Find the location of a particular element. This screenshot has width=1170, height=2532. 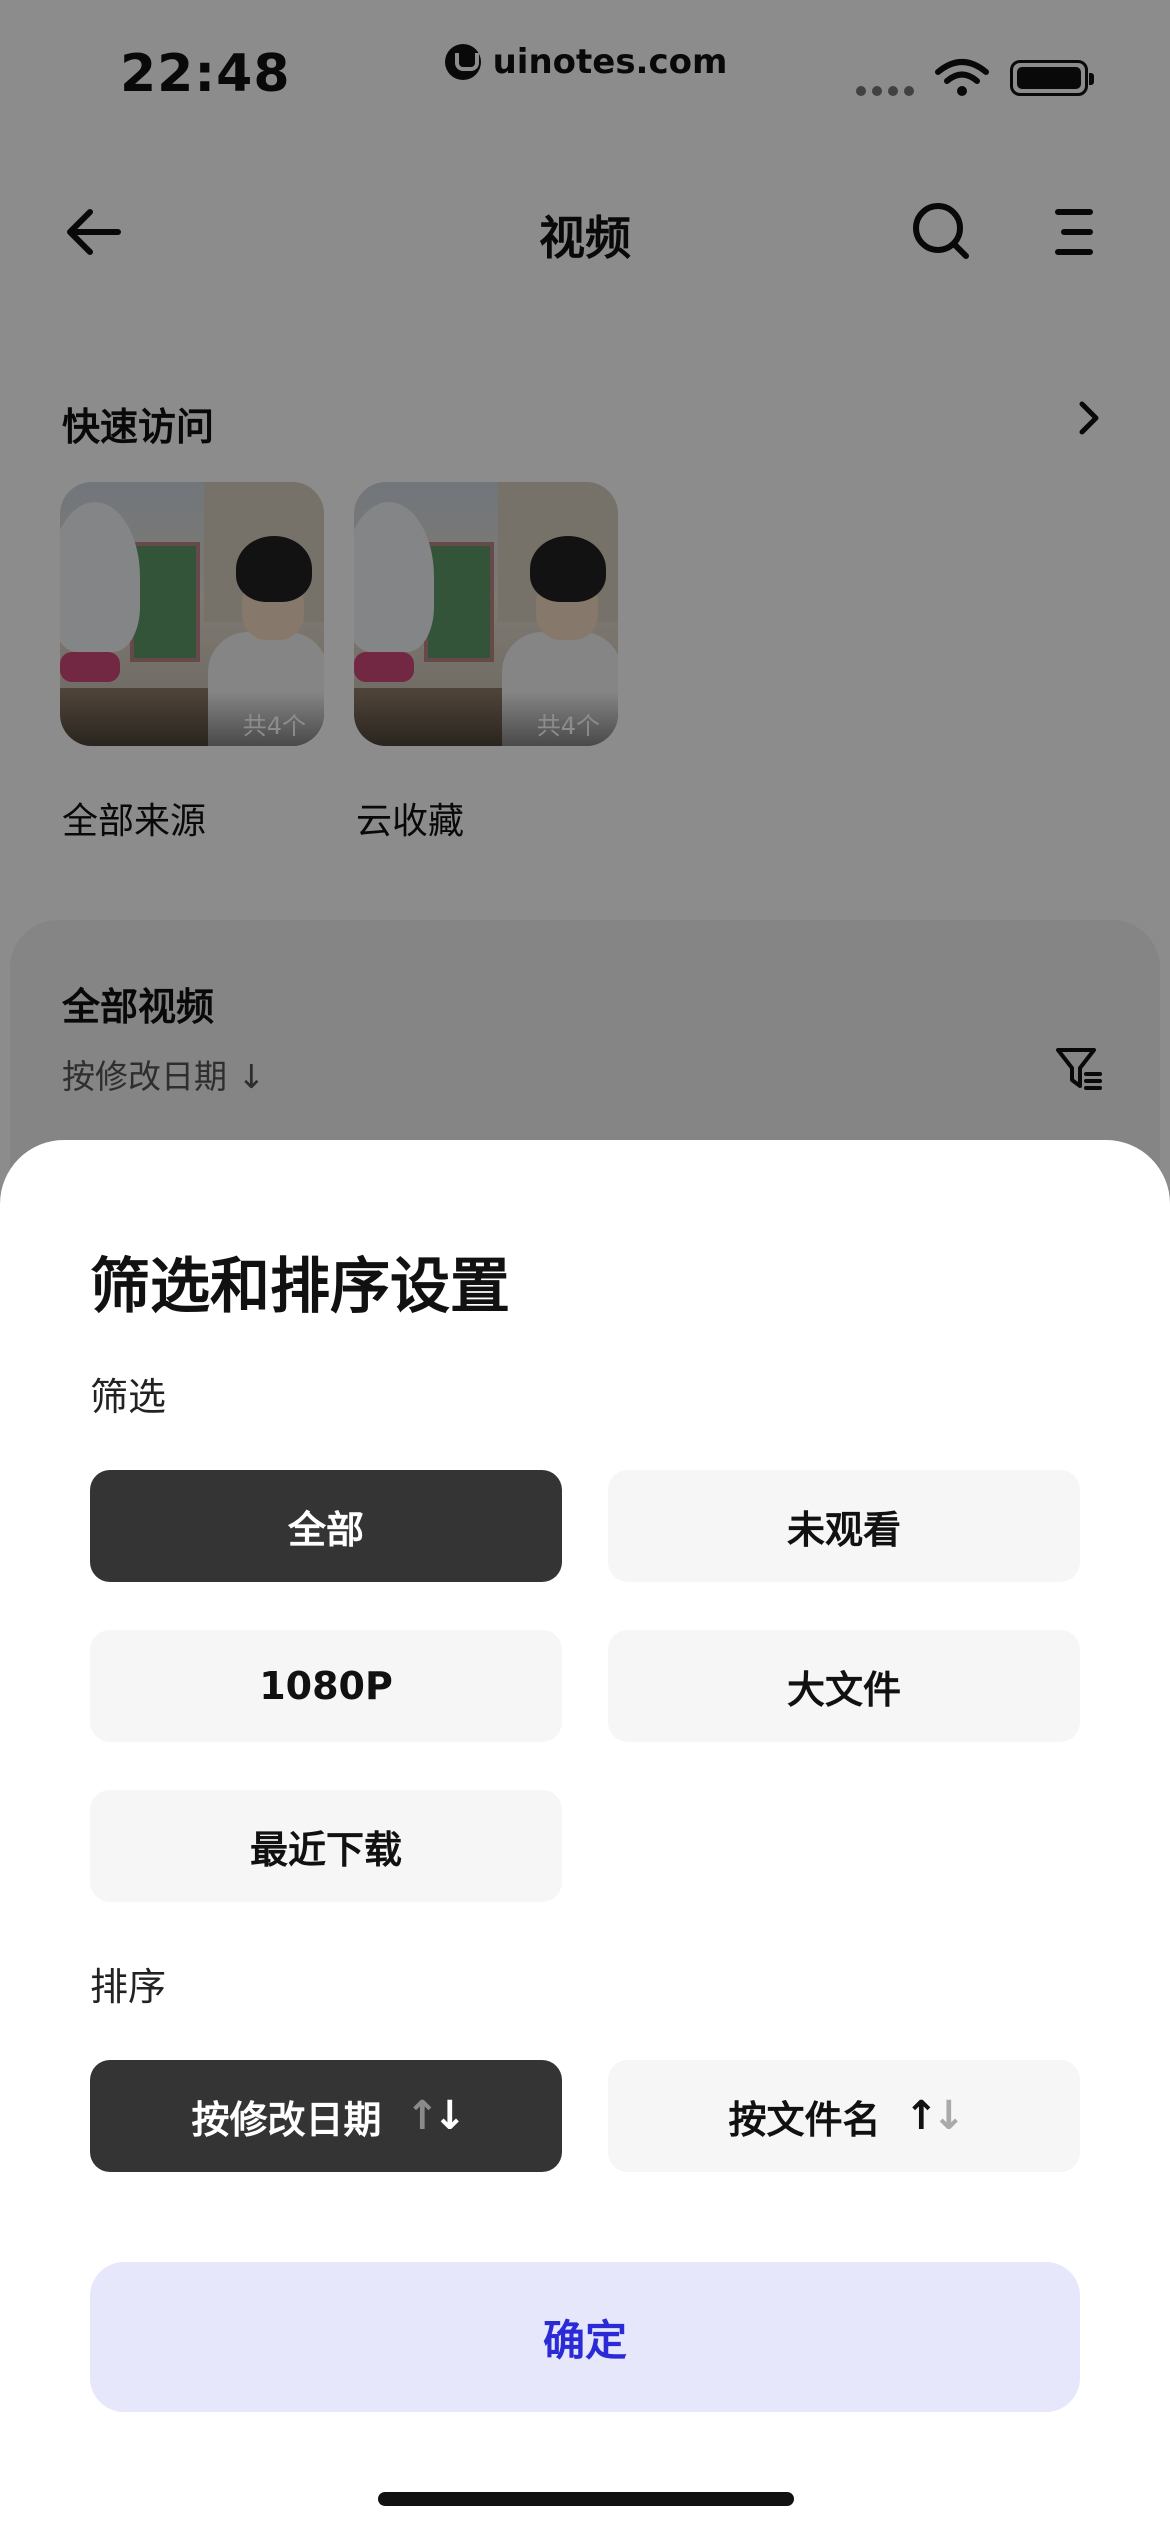

filter-option-recent-download: 最近下载 is located at coordinates (326, 1846).